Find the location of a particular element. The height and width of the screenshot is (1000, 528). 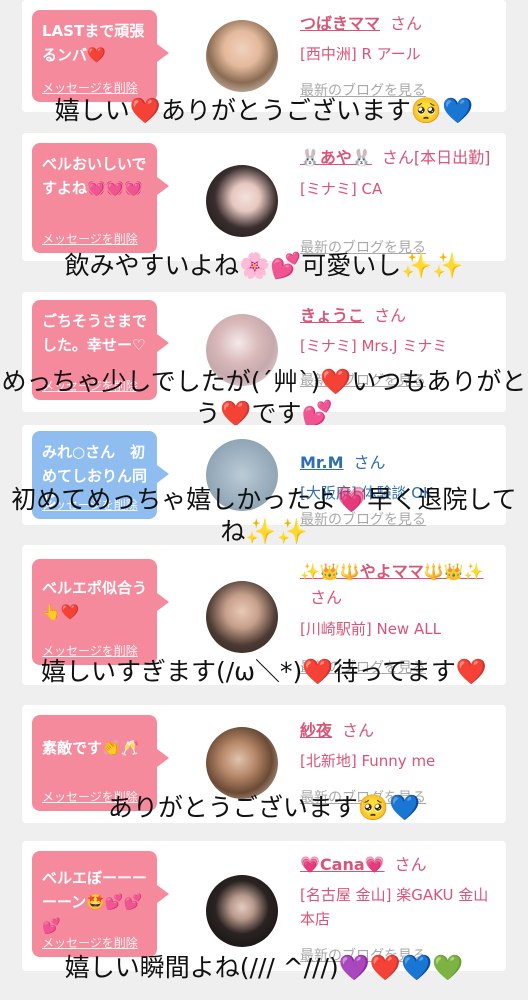

message-bubble: ベルエぼーーーーーン🤩💕💕💕 メッセージを削除 is located at coordinates (100, 904).